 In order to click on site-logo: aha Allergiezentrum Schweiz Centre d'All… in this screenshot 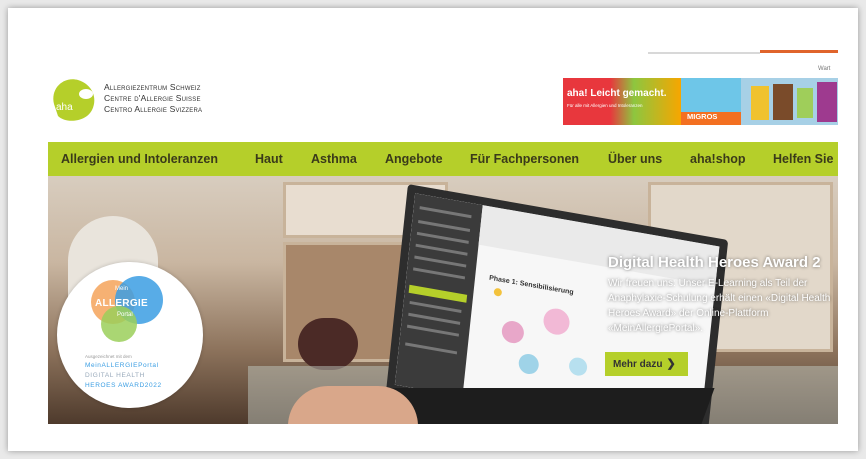, I will do `click(148, 104)`.